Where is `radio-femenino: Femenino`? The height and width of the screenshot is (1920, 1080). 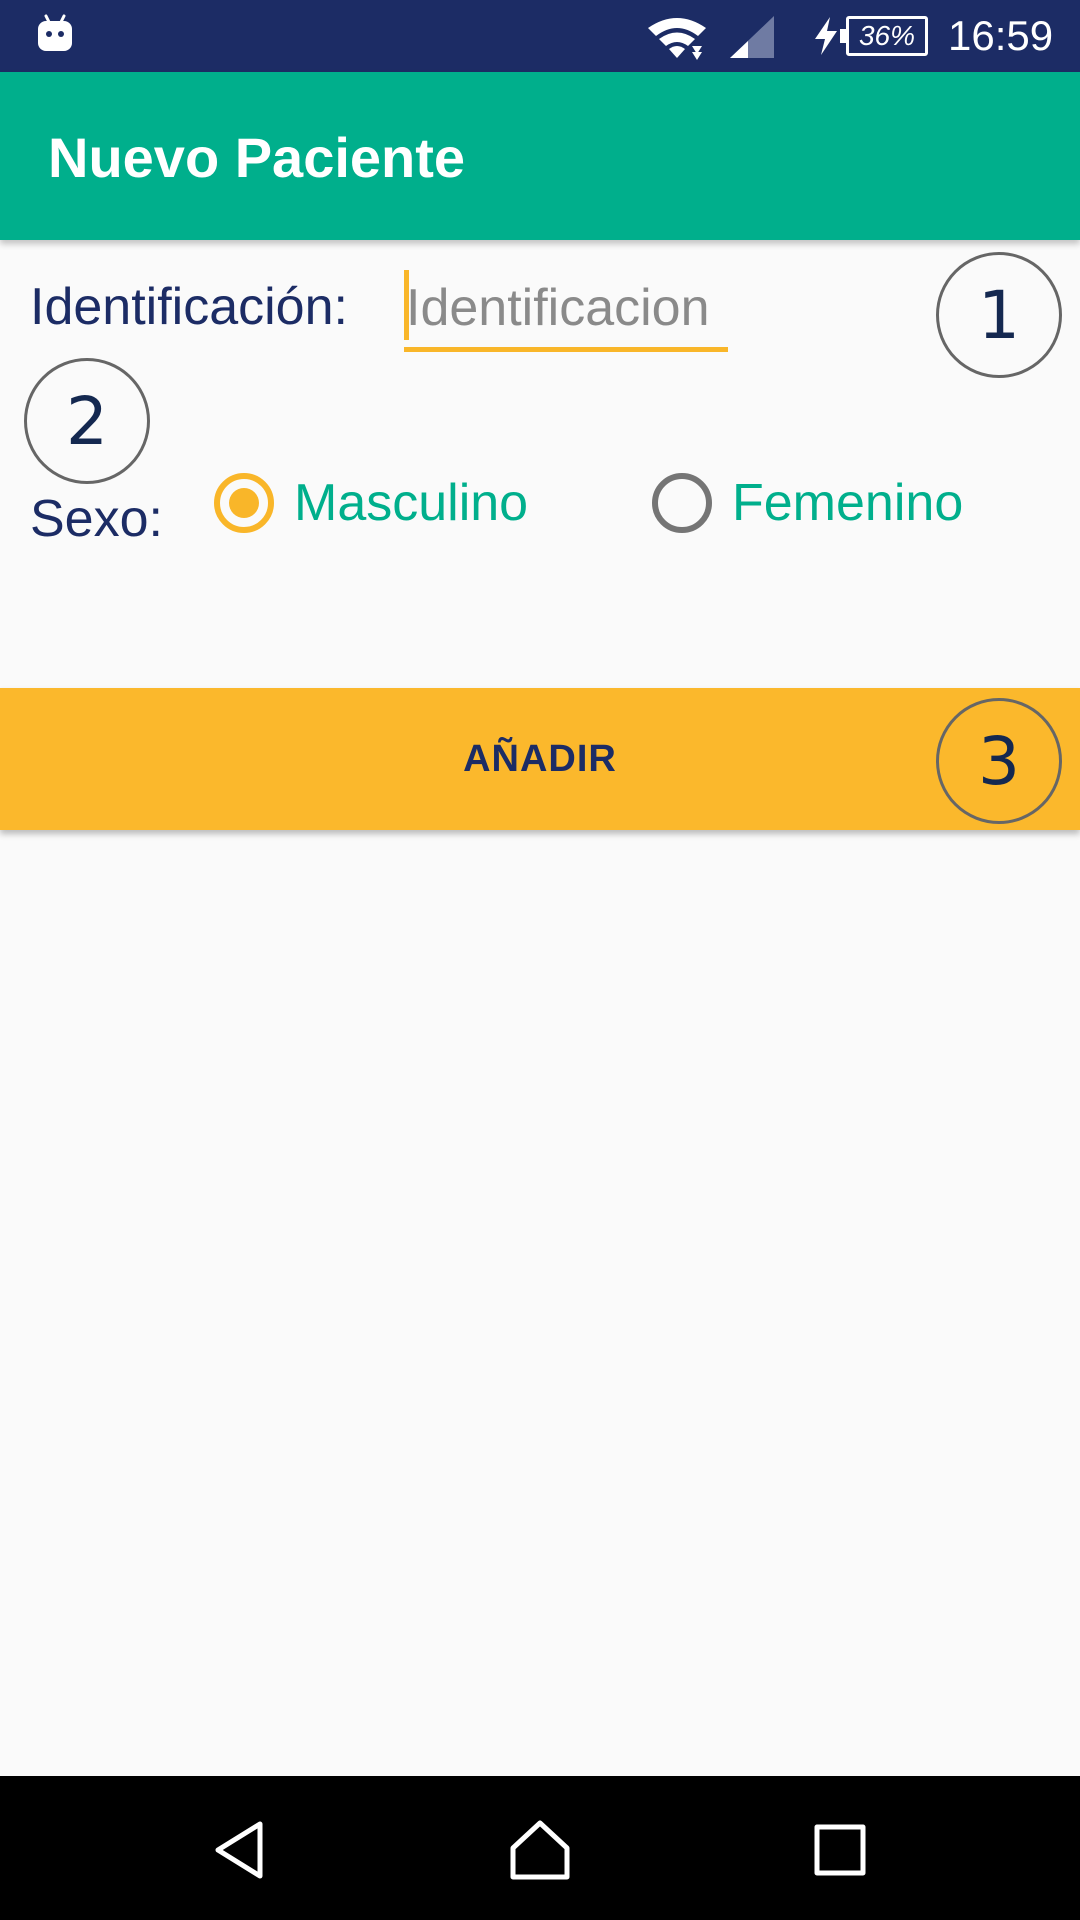
radio-femenino: Femenino is located at coordinates (807, 503).